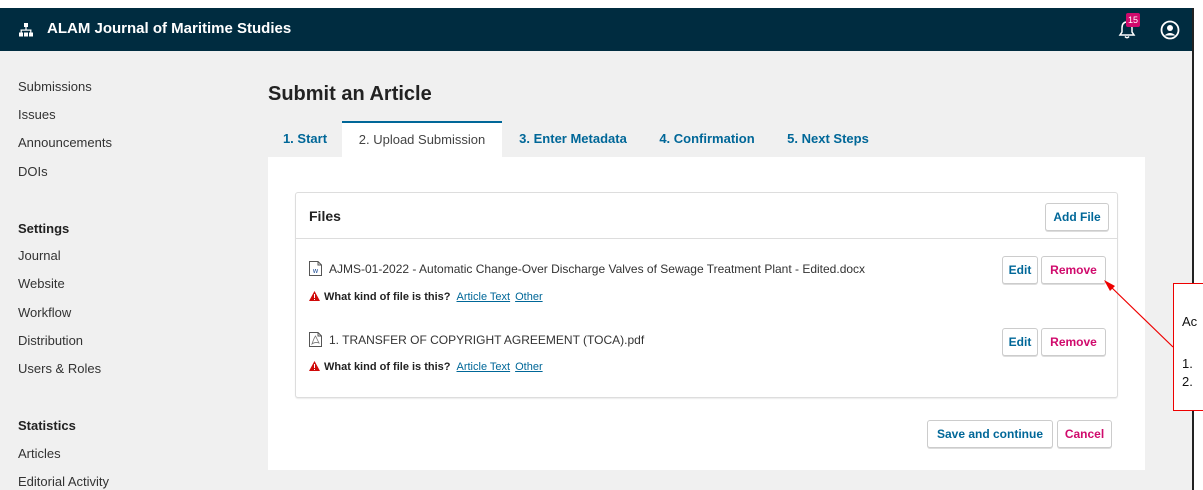 This screenshot has height=490, width=1203. What do you see at coordinates (1133, 20) in the screenshot?
I see `notification-count-badge: 15` at bounding box center [1133, 20].